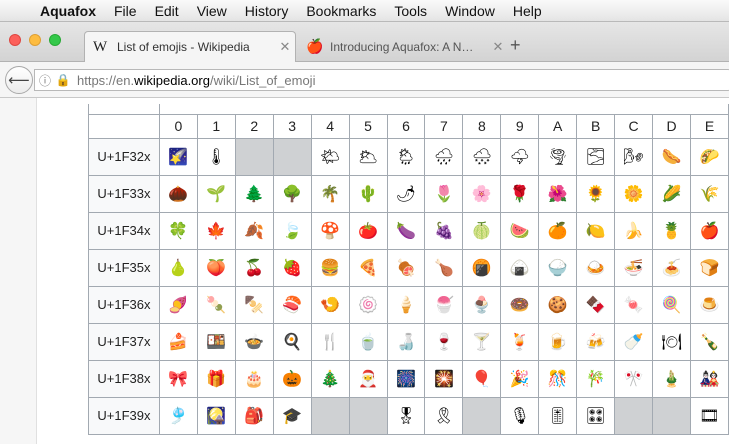 Image resolution: width=729 pixels, height=444 pixels. What do you see at coordinates (406, 193) in the screenshot?
I see `emoji-cell: 🌶` at bounding box center [406, 193].